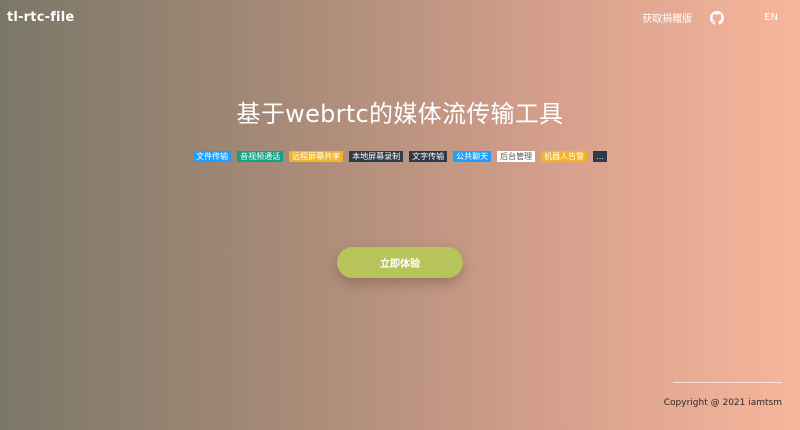  Describe the element at coordinates (727, 382) in the screenshot. I see `footer-divider` at that location.